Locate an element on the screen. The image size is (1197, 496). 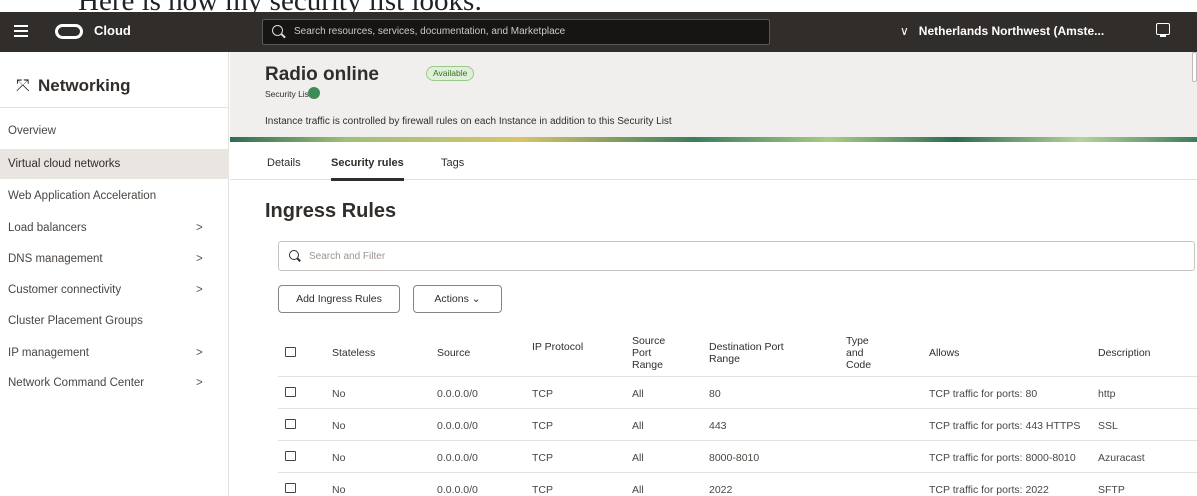
sidebar-item-label: Web Application Acceleration is located at coordinates (82, 196).